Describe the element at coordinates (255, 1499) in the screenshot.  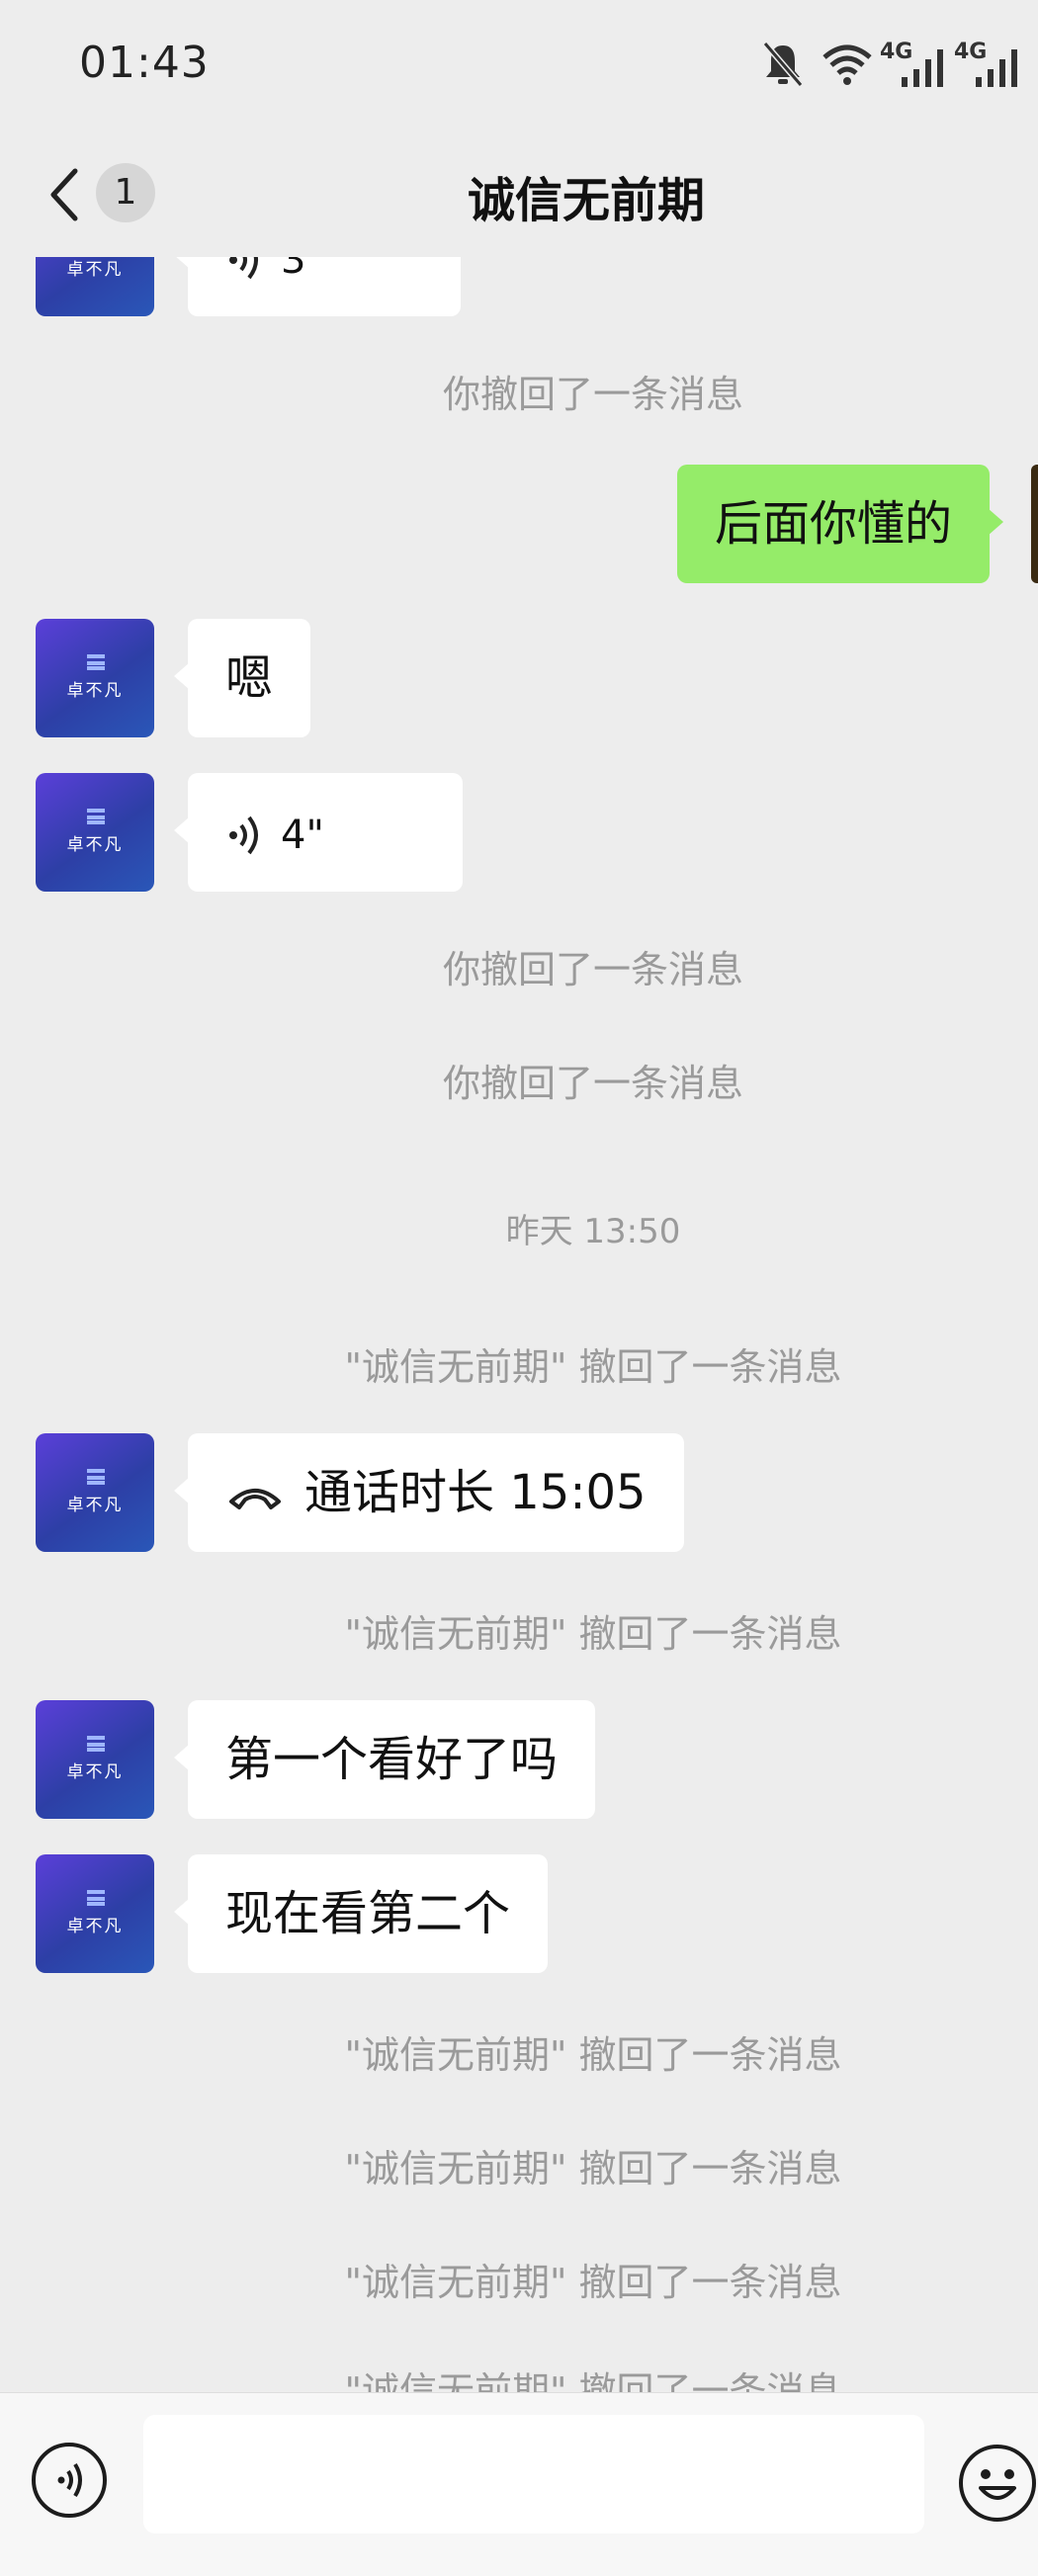
I see `phone-call-icon` at that location.